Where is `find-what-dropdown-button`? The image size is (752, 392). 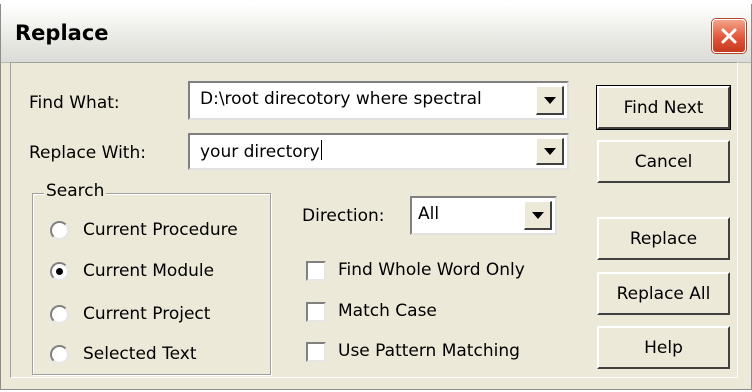
find-what-dropdown-button is located at coordinates (550, 100).